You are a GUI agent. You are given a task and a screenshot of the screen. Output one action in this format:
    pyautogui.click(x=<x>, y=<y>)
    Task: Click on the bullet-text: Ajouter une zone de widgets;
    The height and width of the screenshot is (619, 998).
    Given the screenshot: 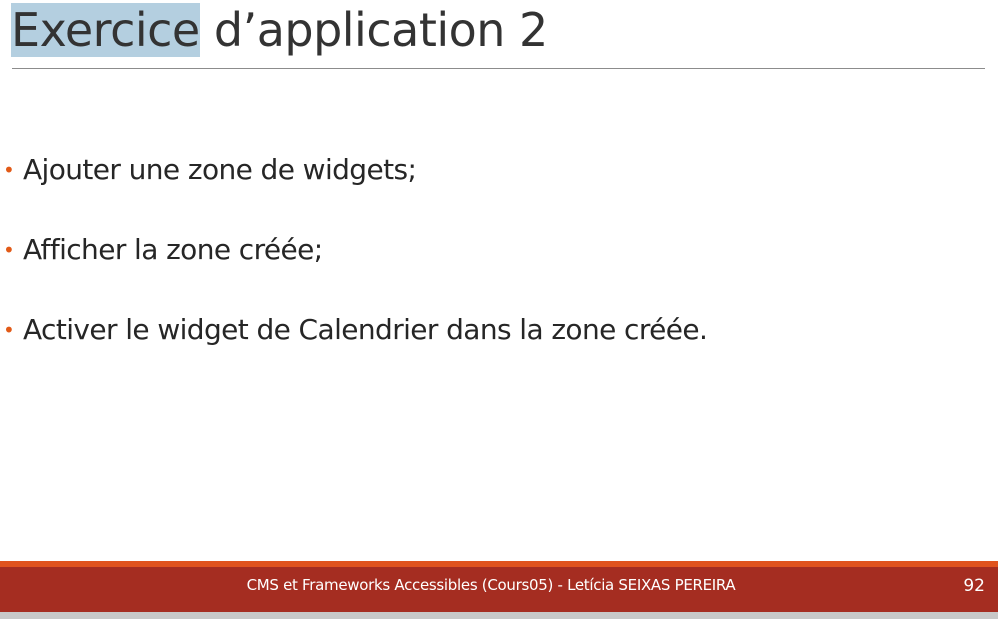 What is the action you would take?
    pyautogui.click(x=220, y=169)
    